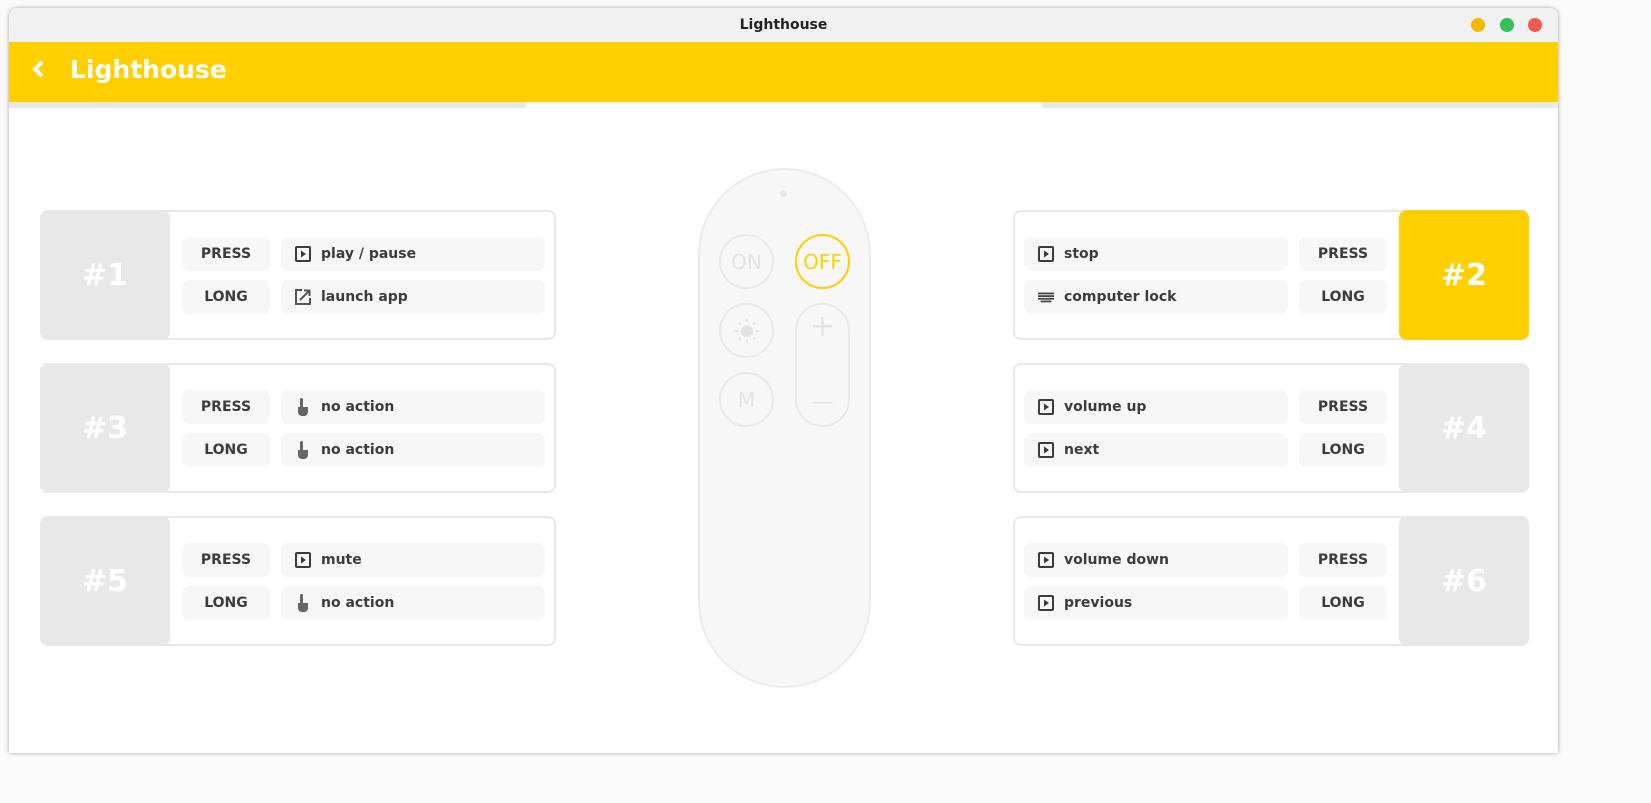 The height and width of the screenshot is (803, 1651). What do you see at coordinates (105, 428) in the screenshot?
I see `button-number: #3` at bounding box center [105, 428].